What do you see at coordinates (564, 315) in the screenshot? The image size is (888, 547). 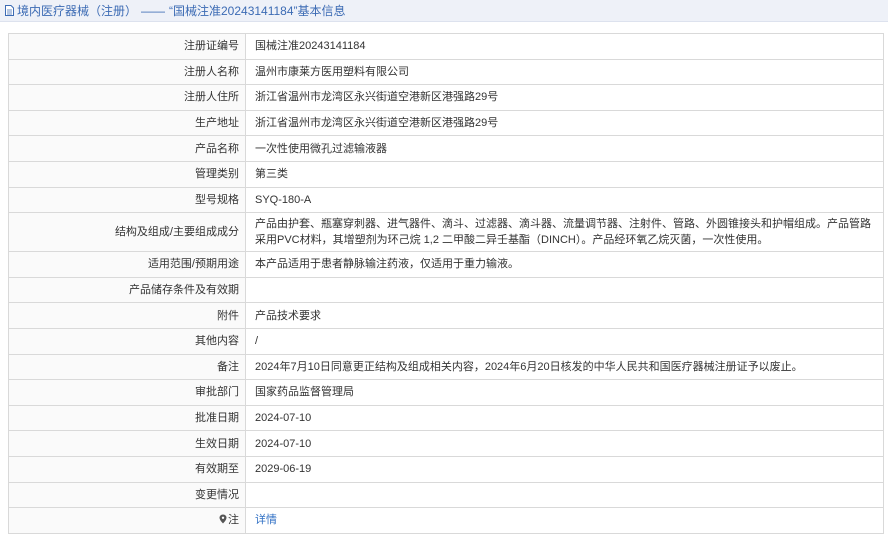 I see `row-value: 产品技术要求` at bounding box center [564, 315].